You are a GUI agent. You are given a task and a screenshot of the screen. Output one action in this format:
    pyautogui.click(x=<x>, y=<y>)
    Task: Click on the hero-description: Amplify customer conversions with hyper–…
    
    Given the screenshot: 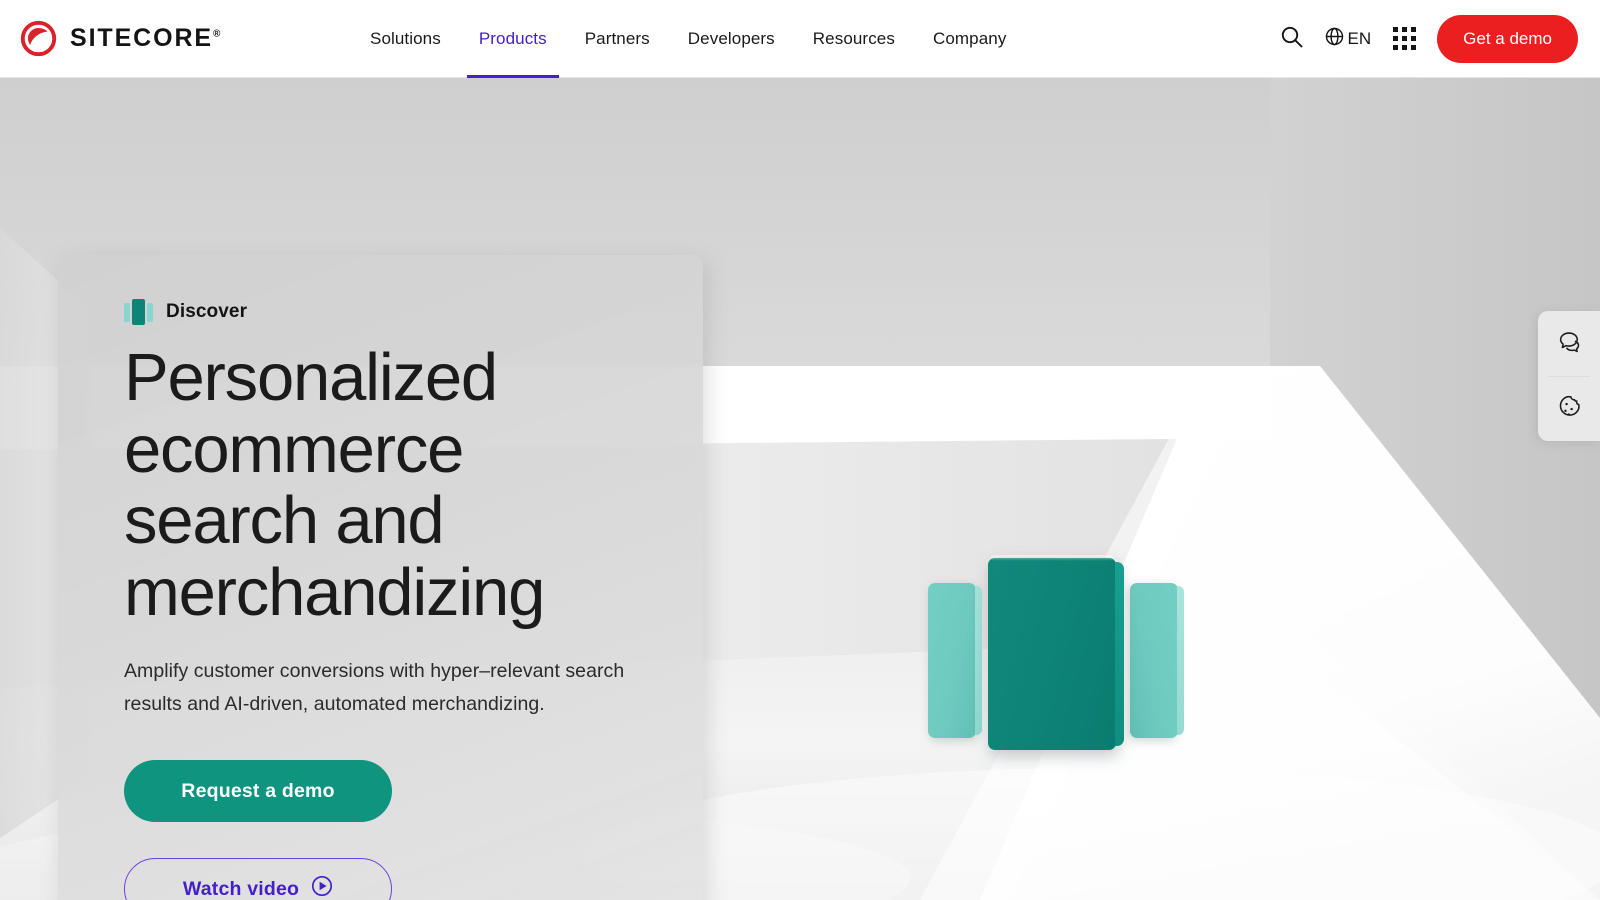 What is the action you would take?
    pyautogui.click(x=374, y=687)
    